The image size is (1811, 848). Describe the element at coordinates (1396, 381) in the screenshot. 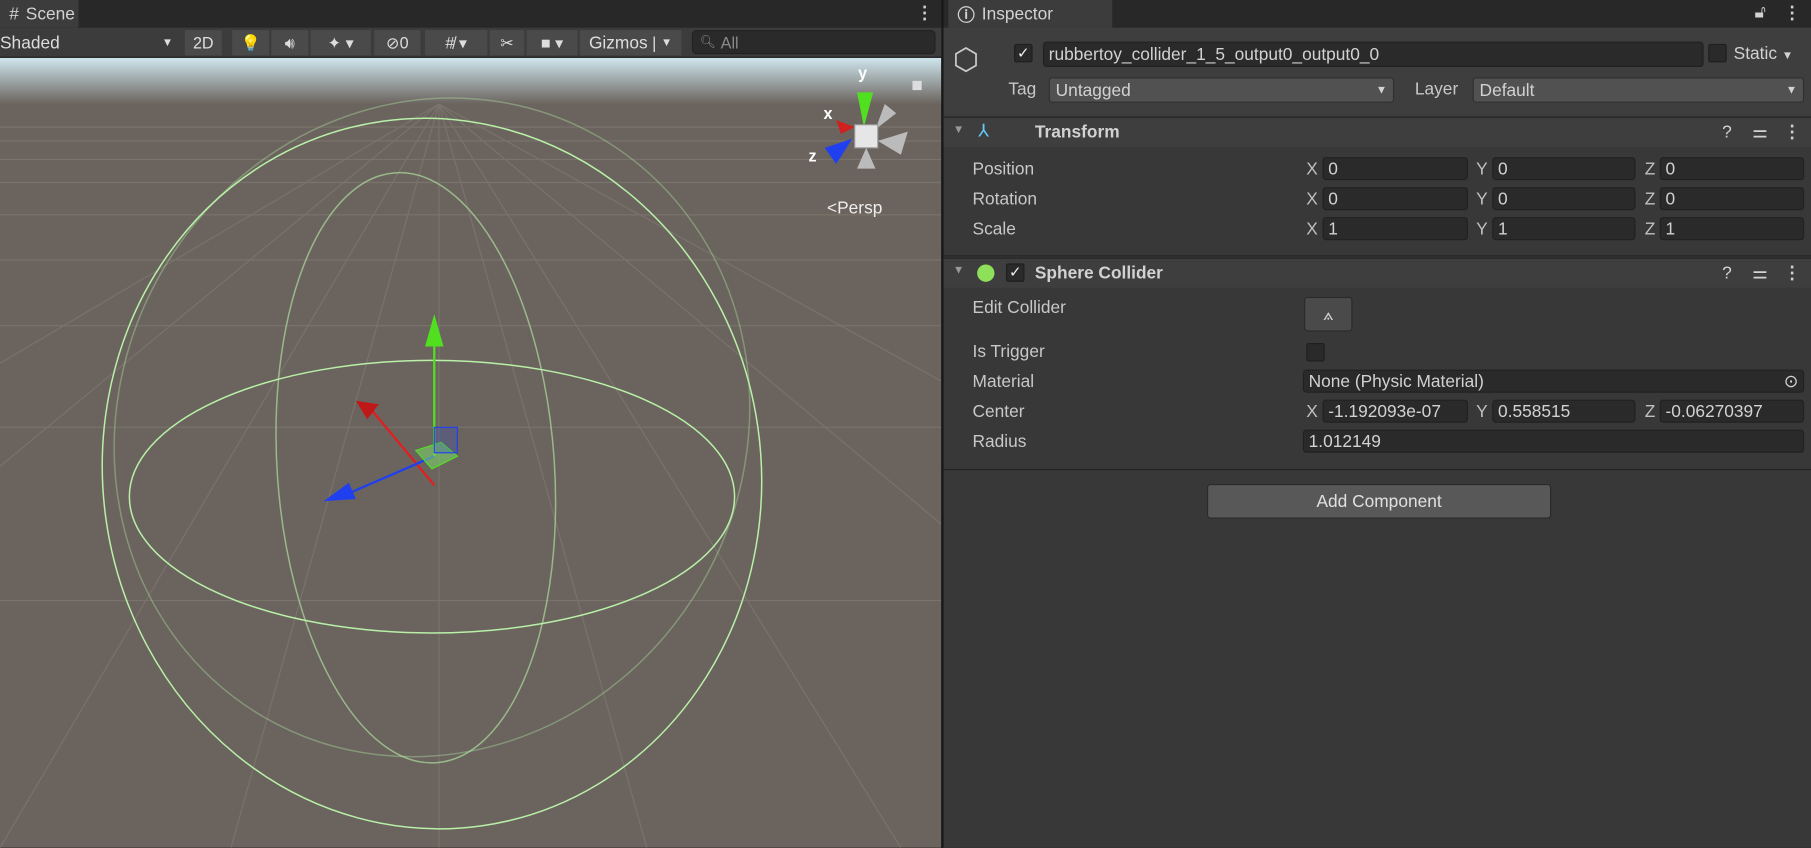

I see `material-value: None (Physic Material)` at that location.